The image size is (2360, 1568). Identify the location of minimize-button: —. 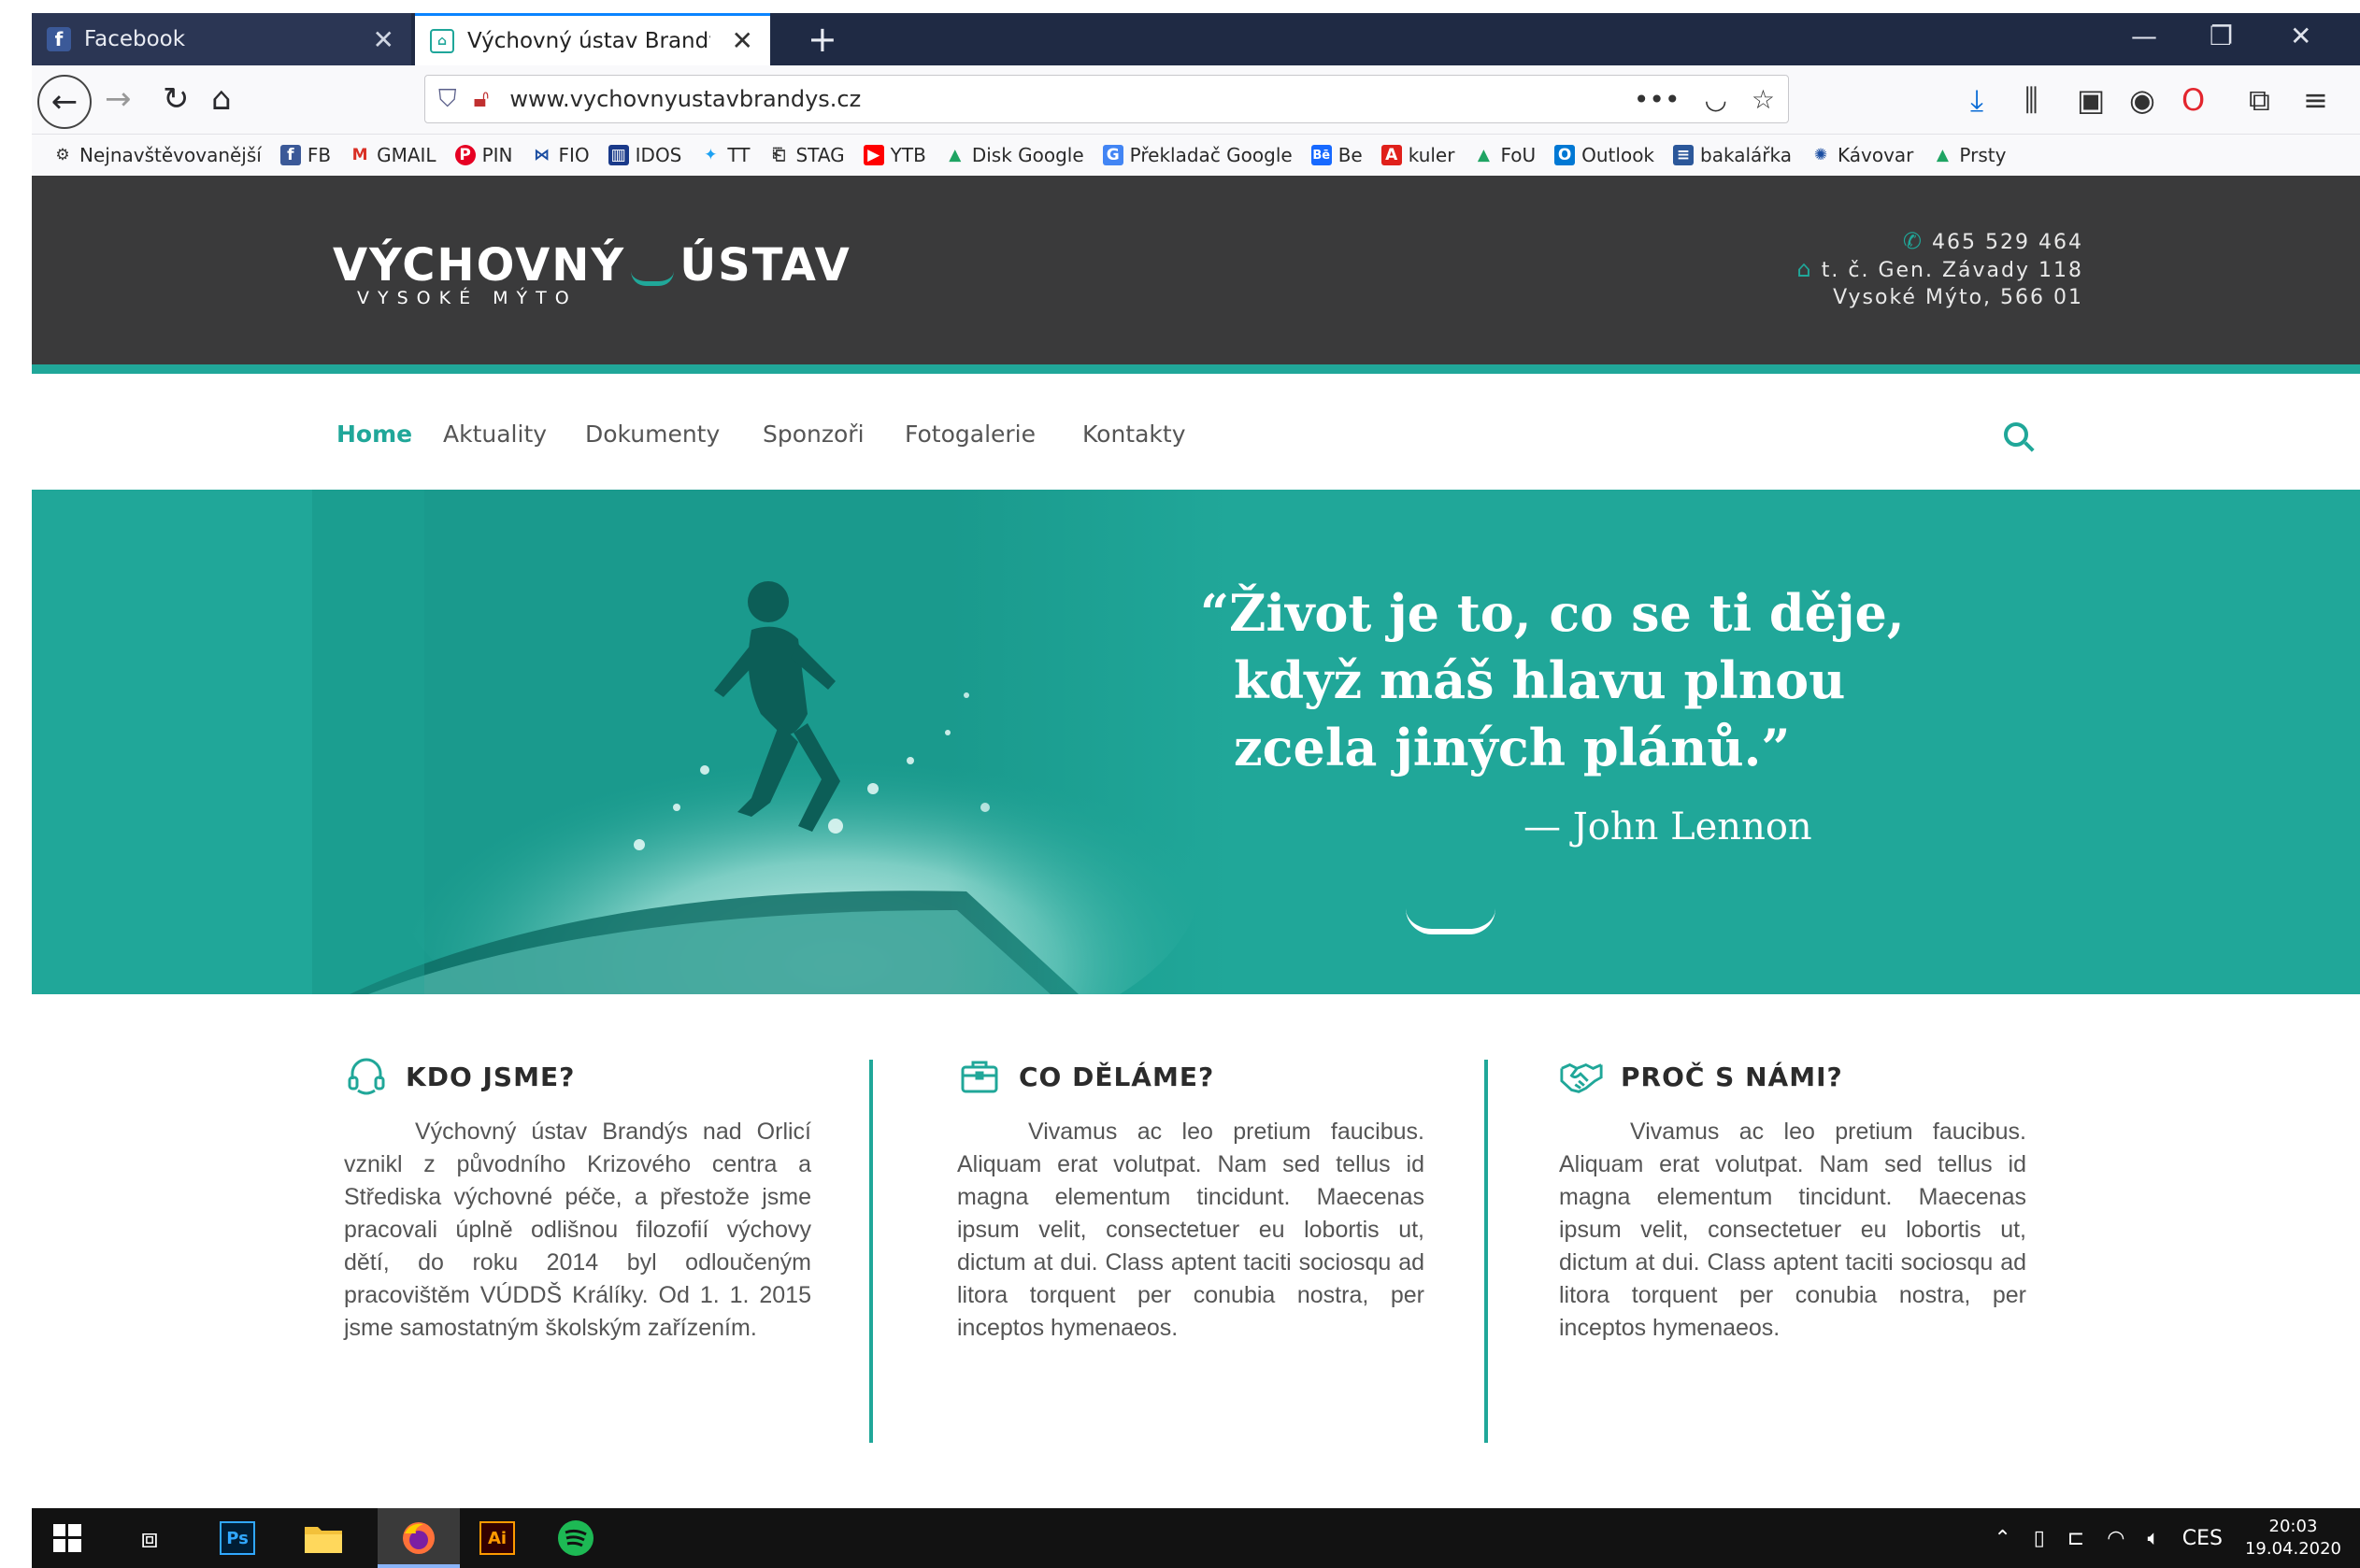
(2144, 36).